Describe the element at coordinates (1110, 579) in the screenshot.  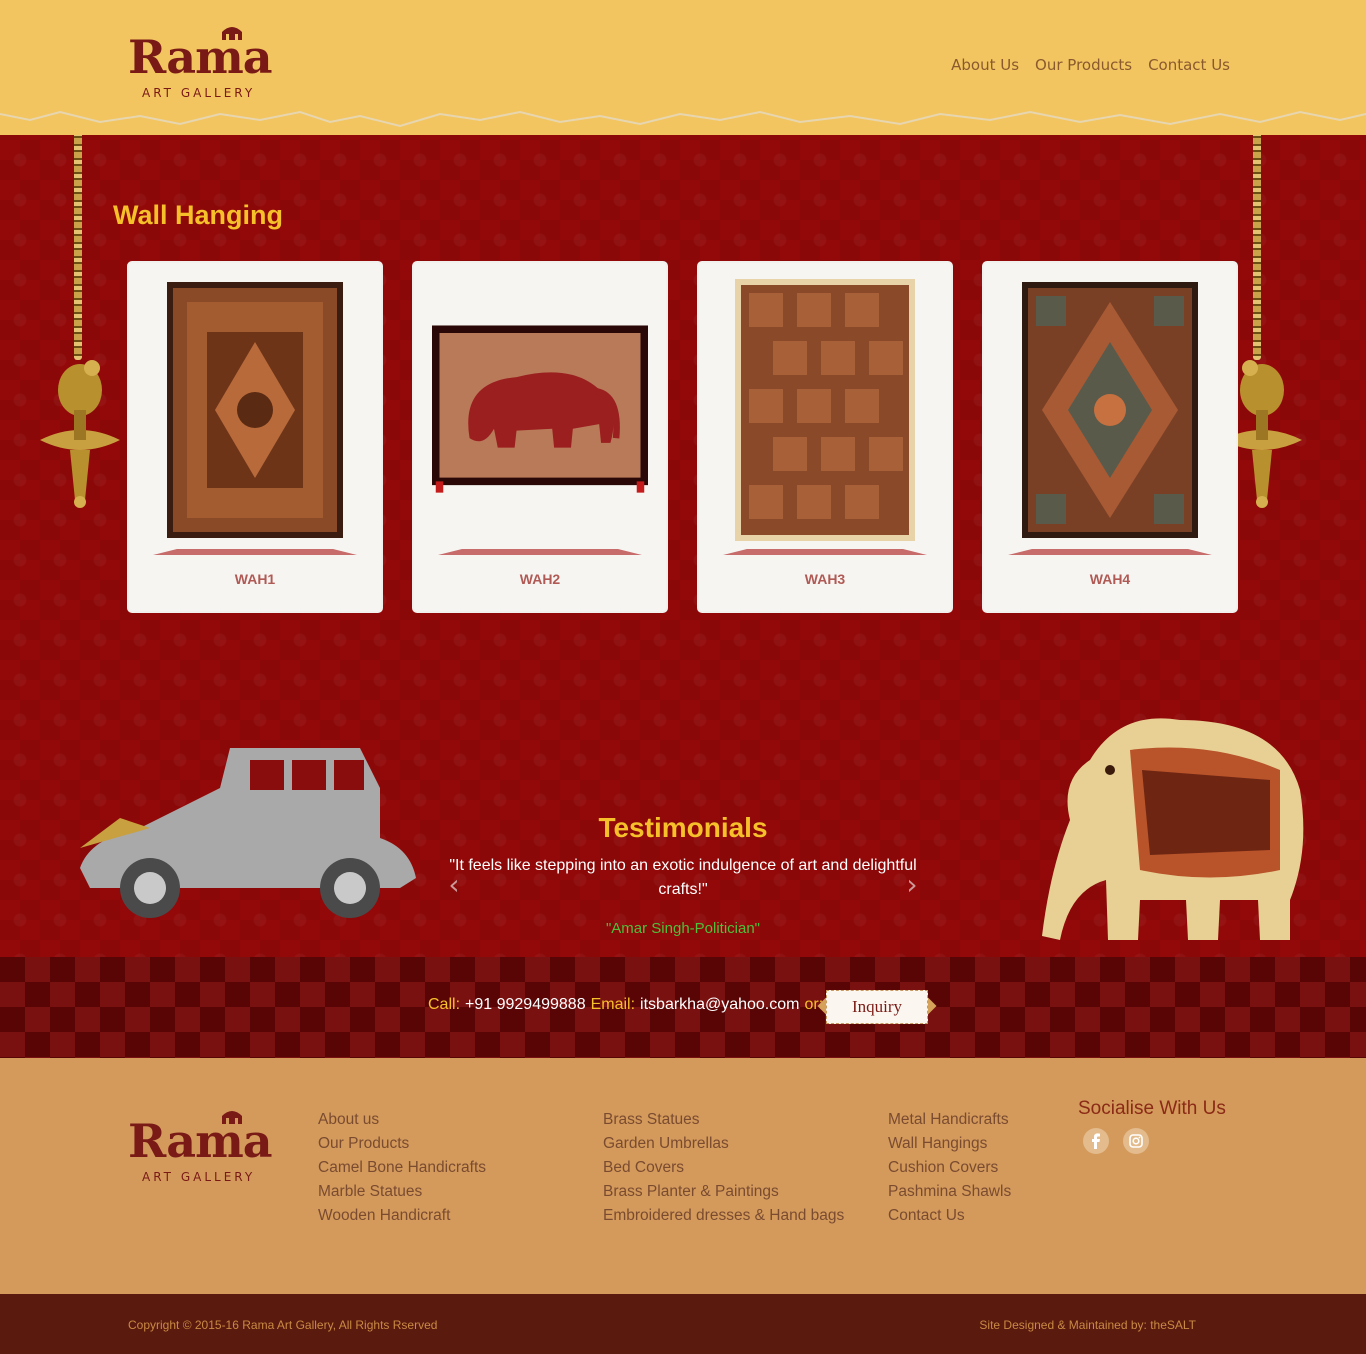
I see `product-label: WAH4` at that location.